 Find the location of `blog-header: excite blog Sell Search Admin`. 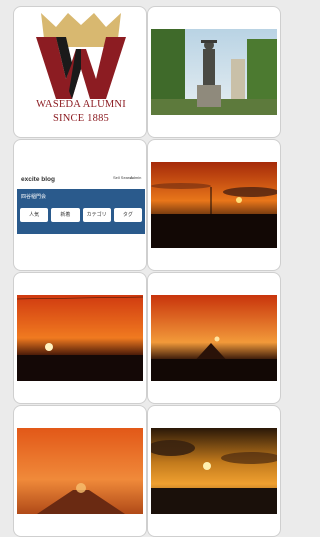

blog-header: excite blog Sell Search Admin is located at coordinates (81, 182).